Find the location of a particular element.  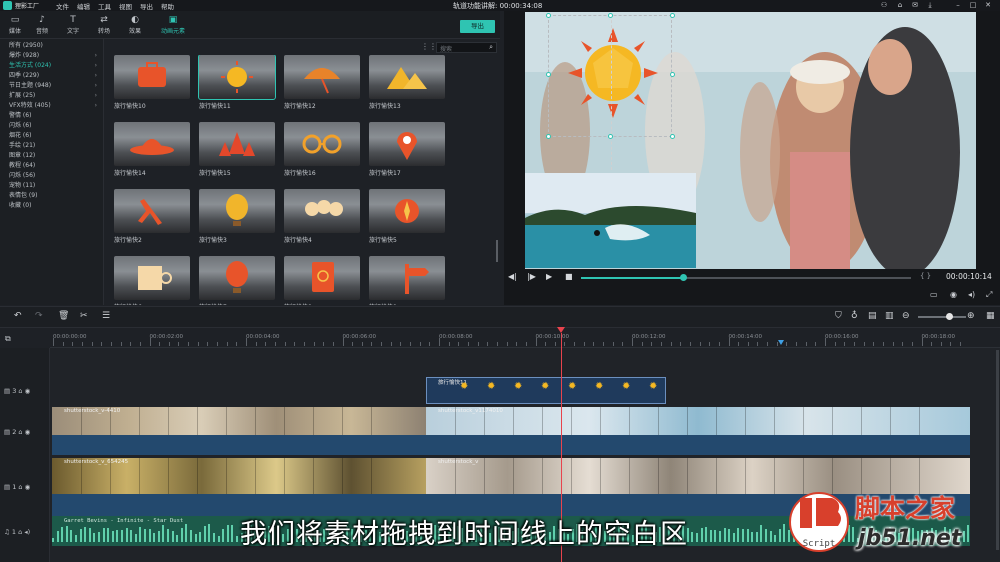

zoom-slider-knob is located at coordinates (949, 316).